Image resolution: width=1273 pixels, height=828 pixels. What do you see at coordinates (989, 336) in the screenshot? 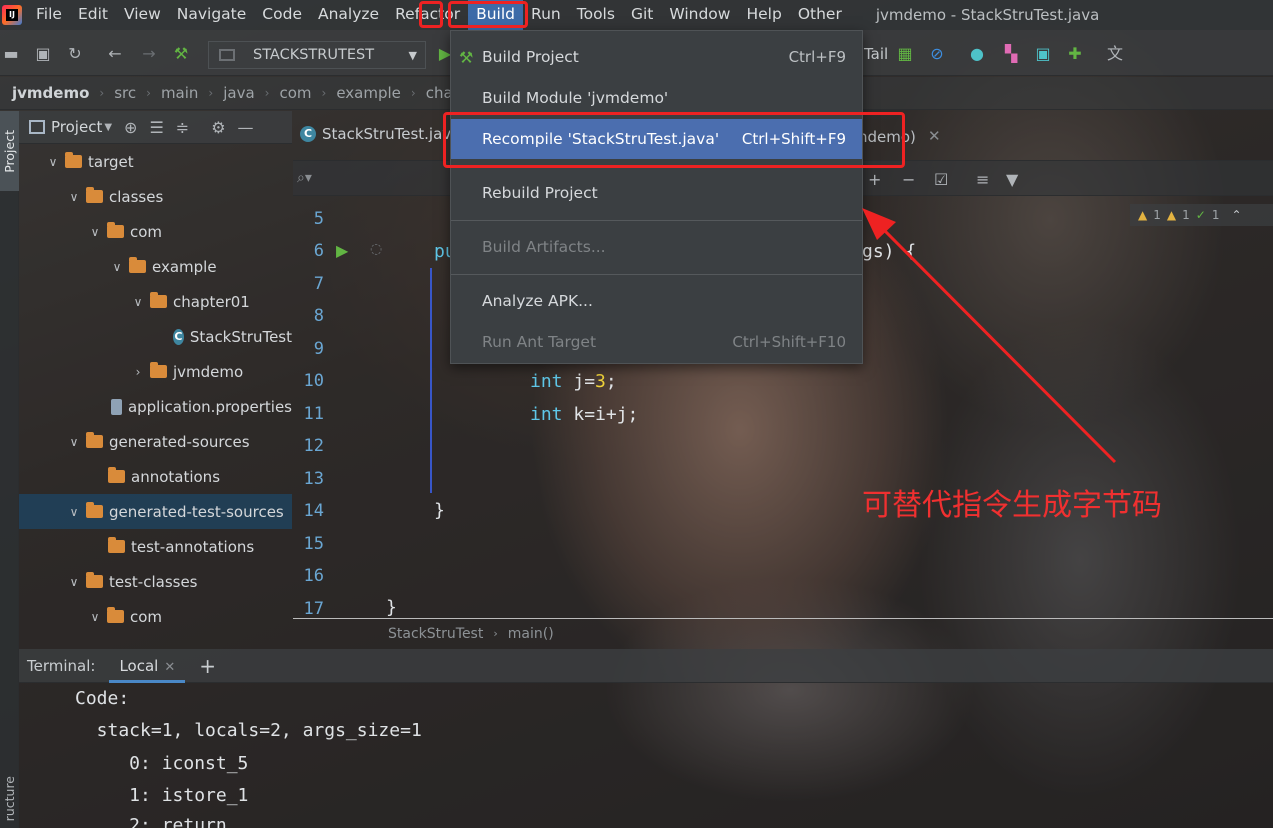
I see `annotation-arrow` at bounding box center [989, 336].